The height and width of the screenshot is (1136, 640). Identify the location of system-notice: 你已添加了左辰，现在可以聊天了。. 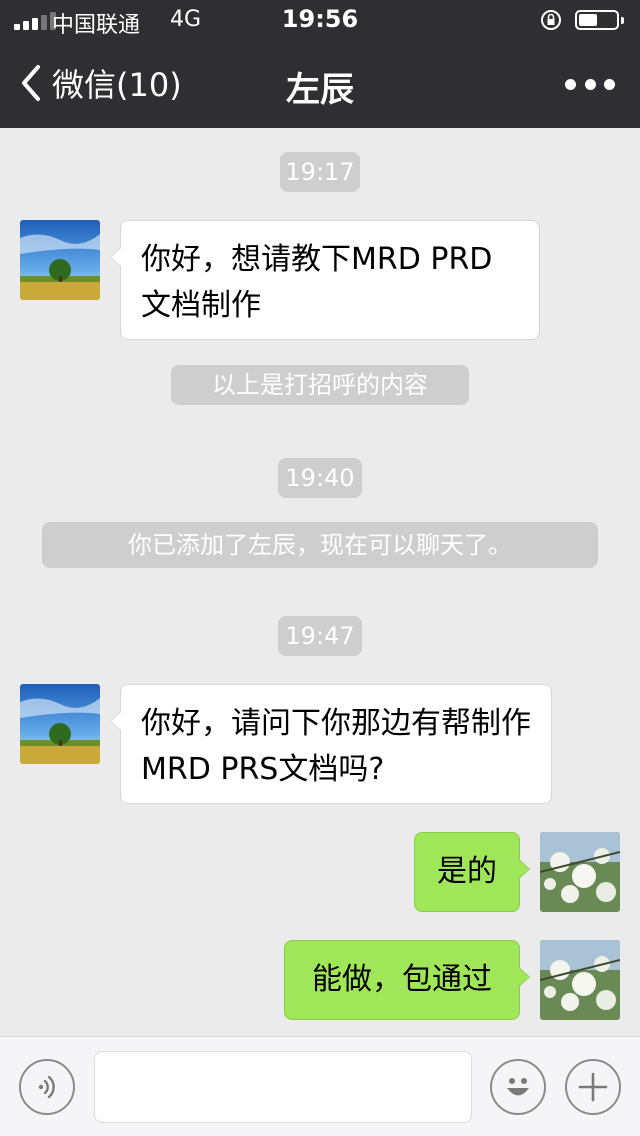
(320, 545).